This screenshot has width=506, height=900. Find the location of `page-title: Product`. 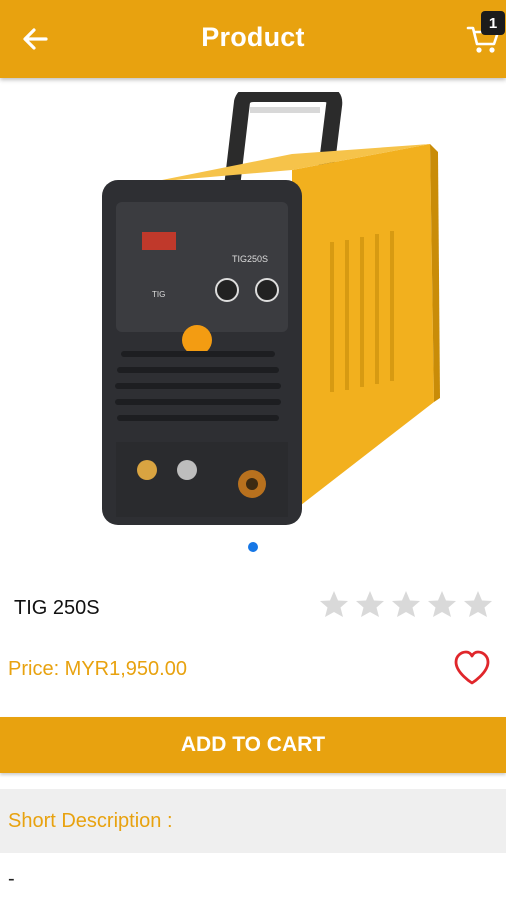

page-title: Product is located at coordinates (253, 37).